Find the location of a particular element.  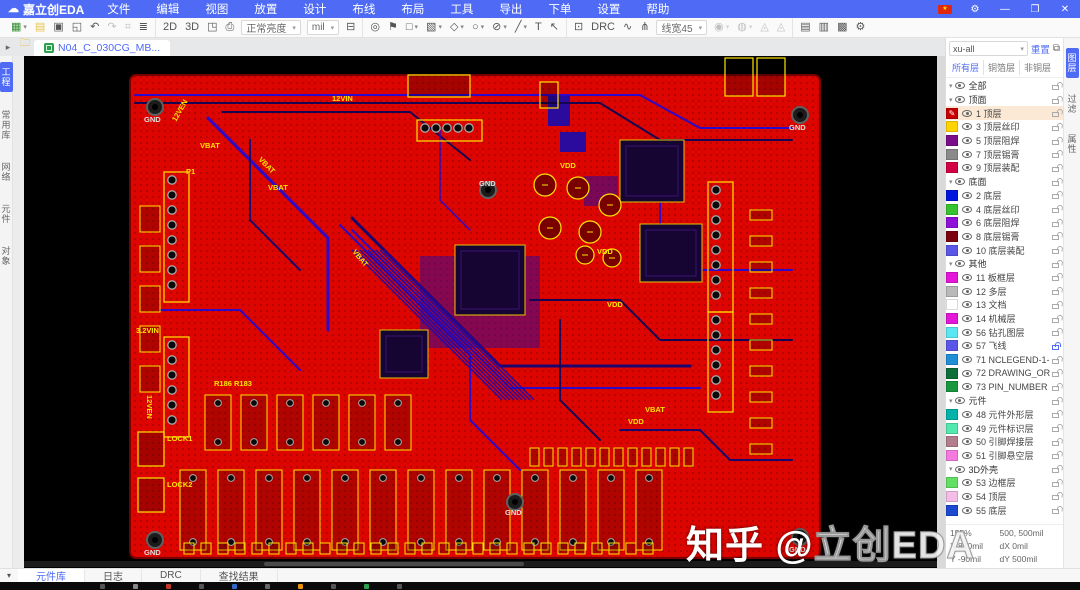

maximize-button: ❐ is located at coordinates (1035, 9).